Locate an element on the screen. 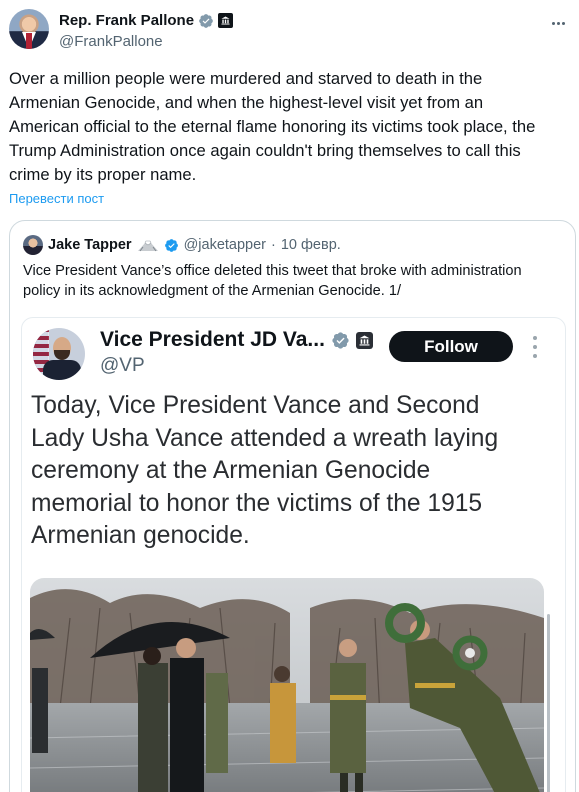 This screenshot has width=579, height=792. follow-button: Follow is located at coordinates (451, 346).